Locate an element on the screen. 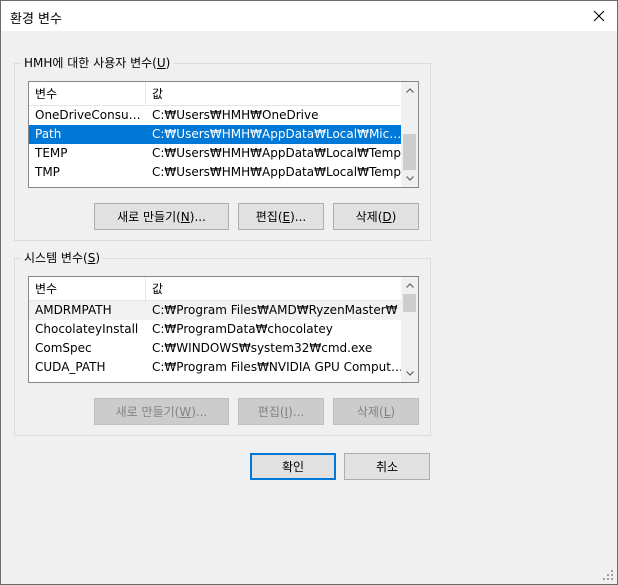  list-item: TMP C:₩Users₩HMH₩AppData₩Local₩Temp is located at coordinates (216, 172).